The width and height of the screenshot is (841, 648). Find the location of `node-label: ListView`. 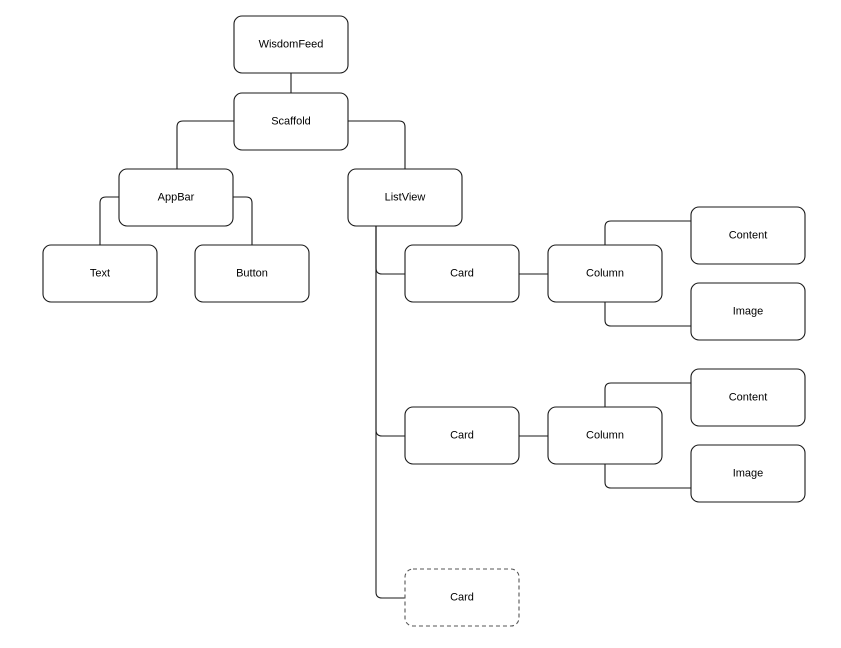

node-label: ListView is located at coordinates (405, 198).